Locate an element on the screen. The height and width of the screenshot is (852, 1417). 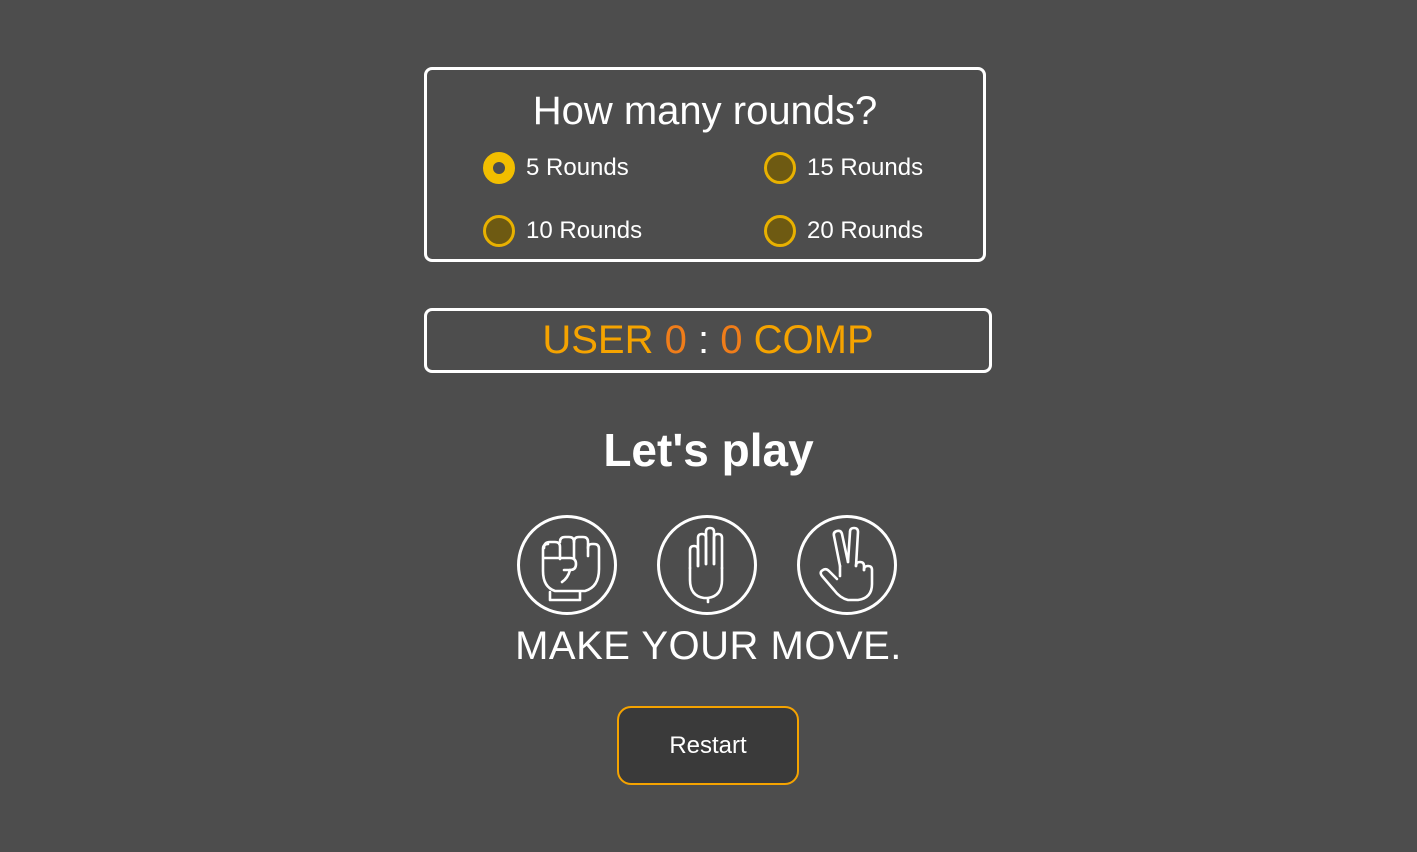
paper-hand-icon is located at coordinates (706, 565).